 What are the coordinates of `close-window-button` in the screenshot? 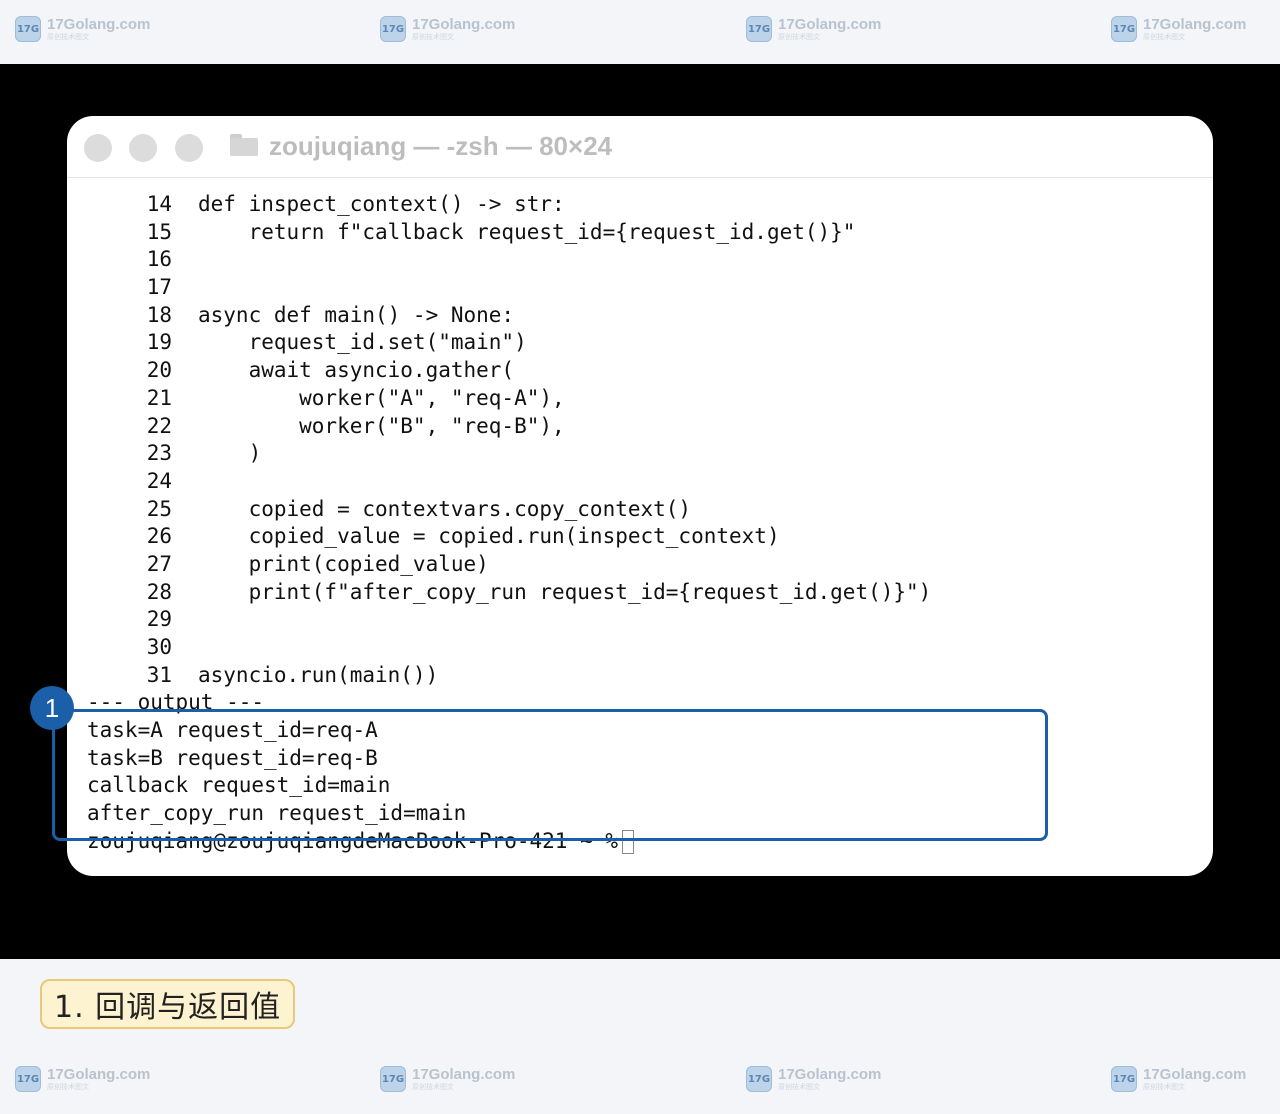 It's located at (98, 148).